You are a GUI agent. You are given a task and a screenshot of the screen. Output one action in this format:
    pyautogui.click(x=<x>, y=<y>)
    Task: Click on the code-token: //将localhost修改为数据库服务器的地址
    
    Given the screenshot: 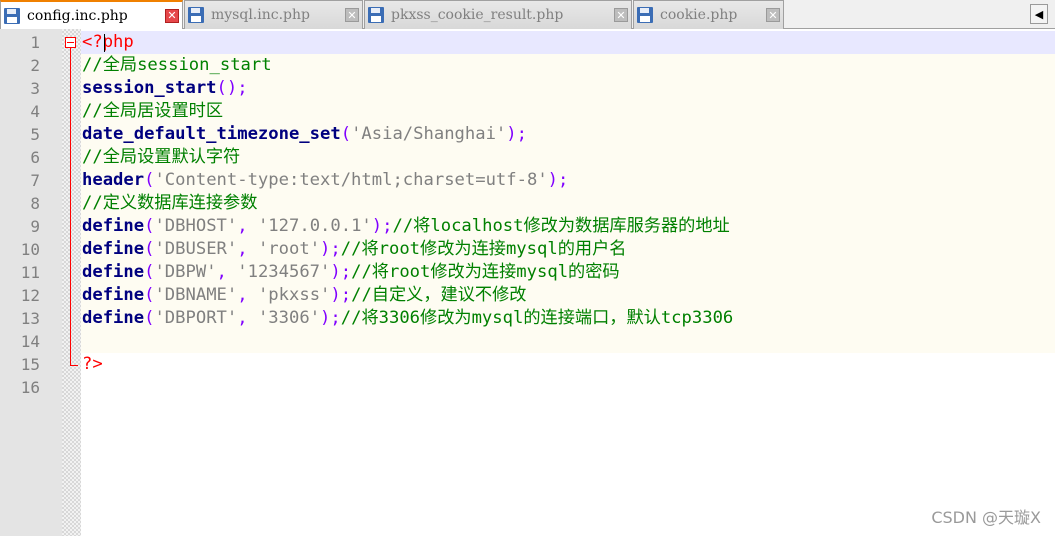 What is the action you would take?
    pyautogui.click(x=561, y=226)
    